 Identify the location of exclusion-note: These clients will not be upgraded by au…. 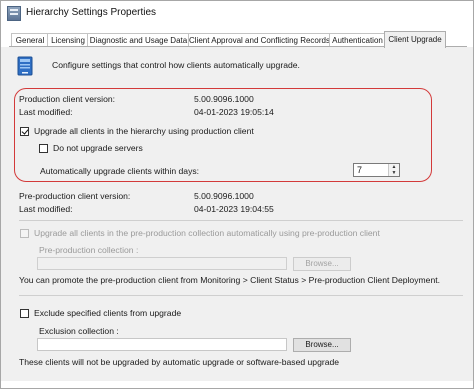
(179, 362).